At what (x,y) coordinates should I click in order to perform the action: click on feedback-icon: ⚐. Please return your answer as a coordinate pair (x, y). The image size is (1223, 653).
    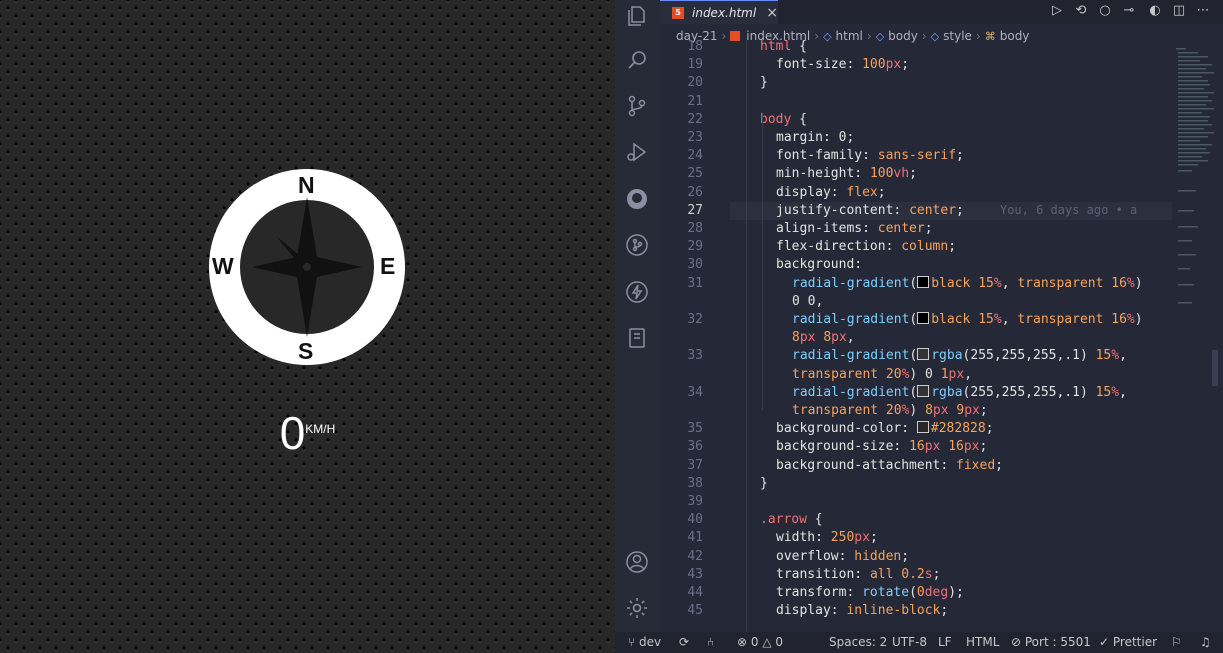
    Looking at the image, I should click on (1176, 642).